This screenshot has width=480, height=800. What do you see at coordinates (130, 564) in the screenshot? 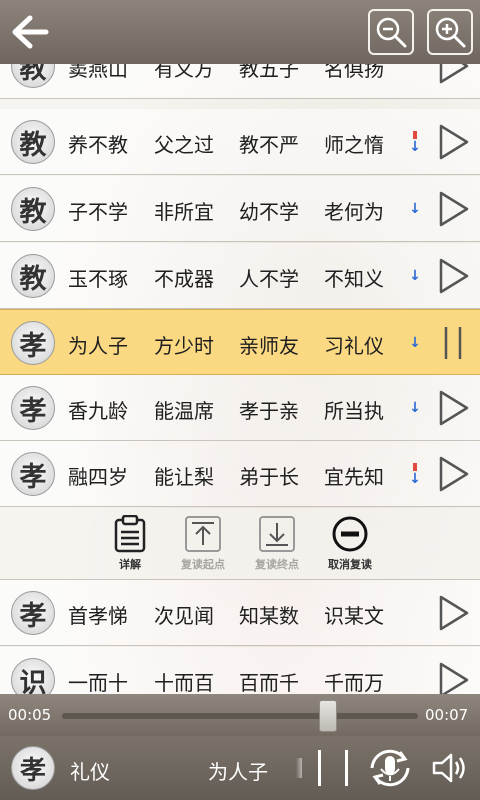
I see `detail-label: 详解` at bounding box center [130, 564].